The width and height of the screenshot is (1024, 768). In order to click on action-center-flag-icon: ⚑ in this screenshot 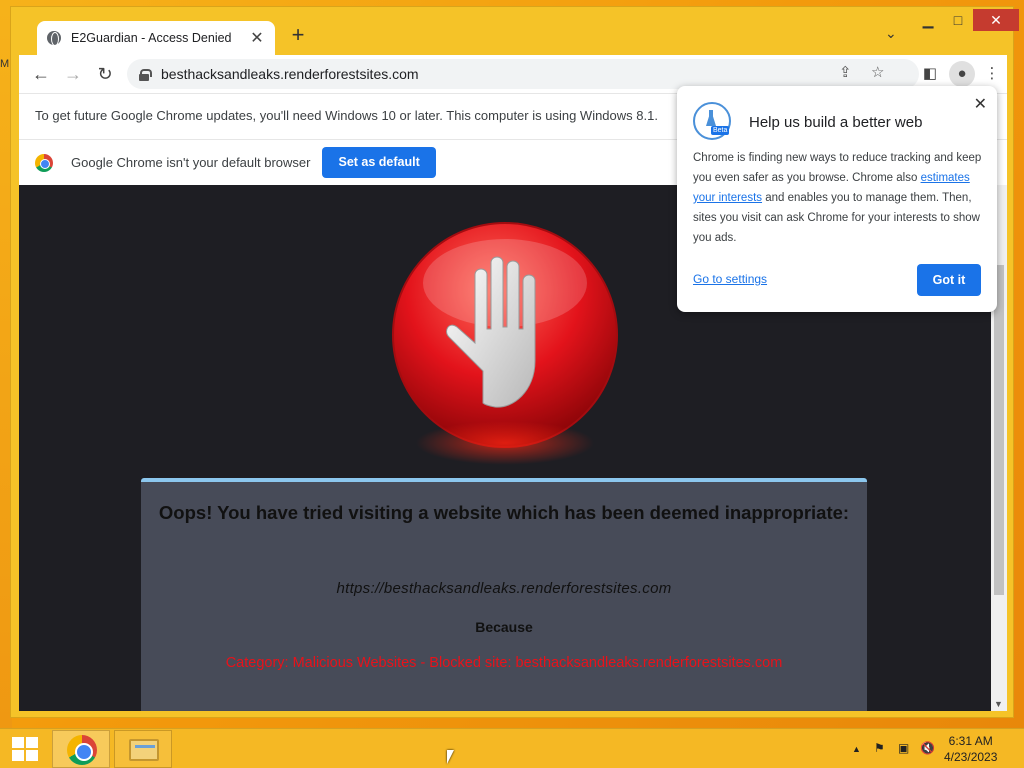, I will do `click(879, 748)`.